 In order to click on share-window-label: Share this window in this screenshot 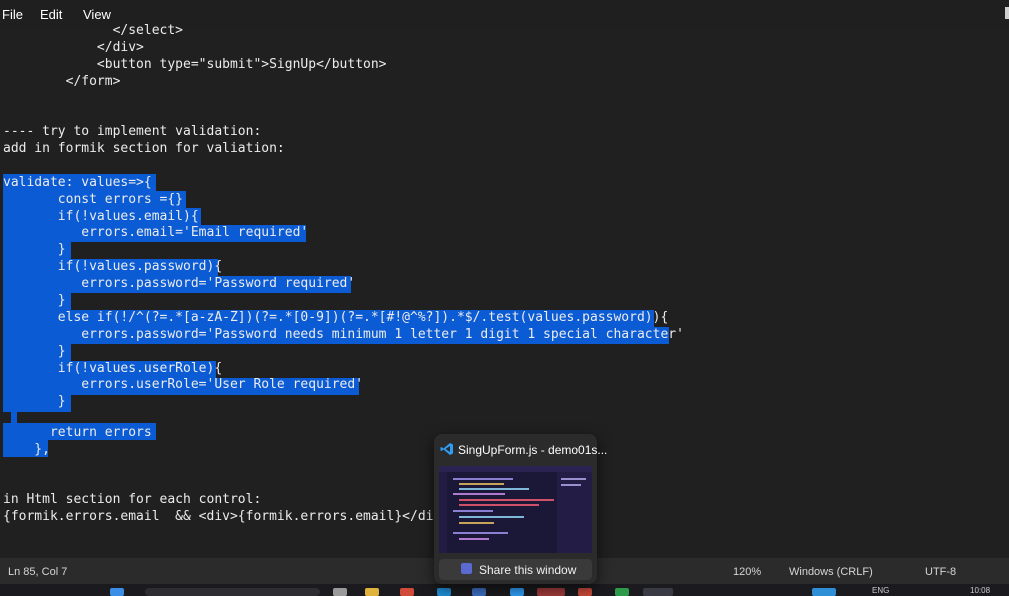, I will do `click(528, 570)`.